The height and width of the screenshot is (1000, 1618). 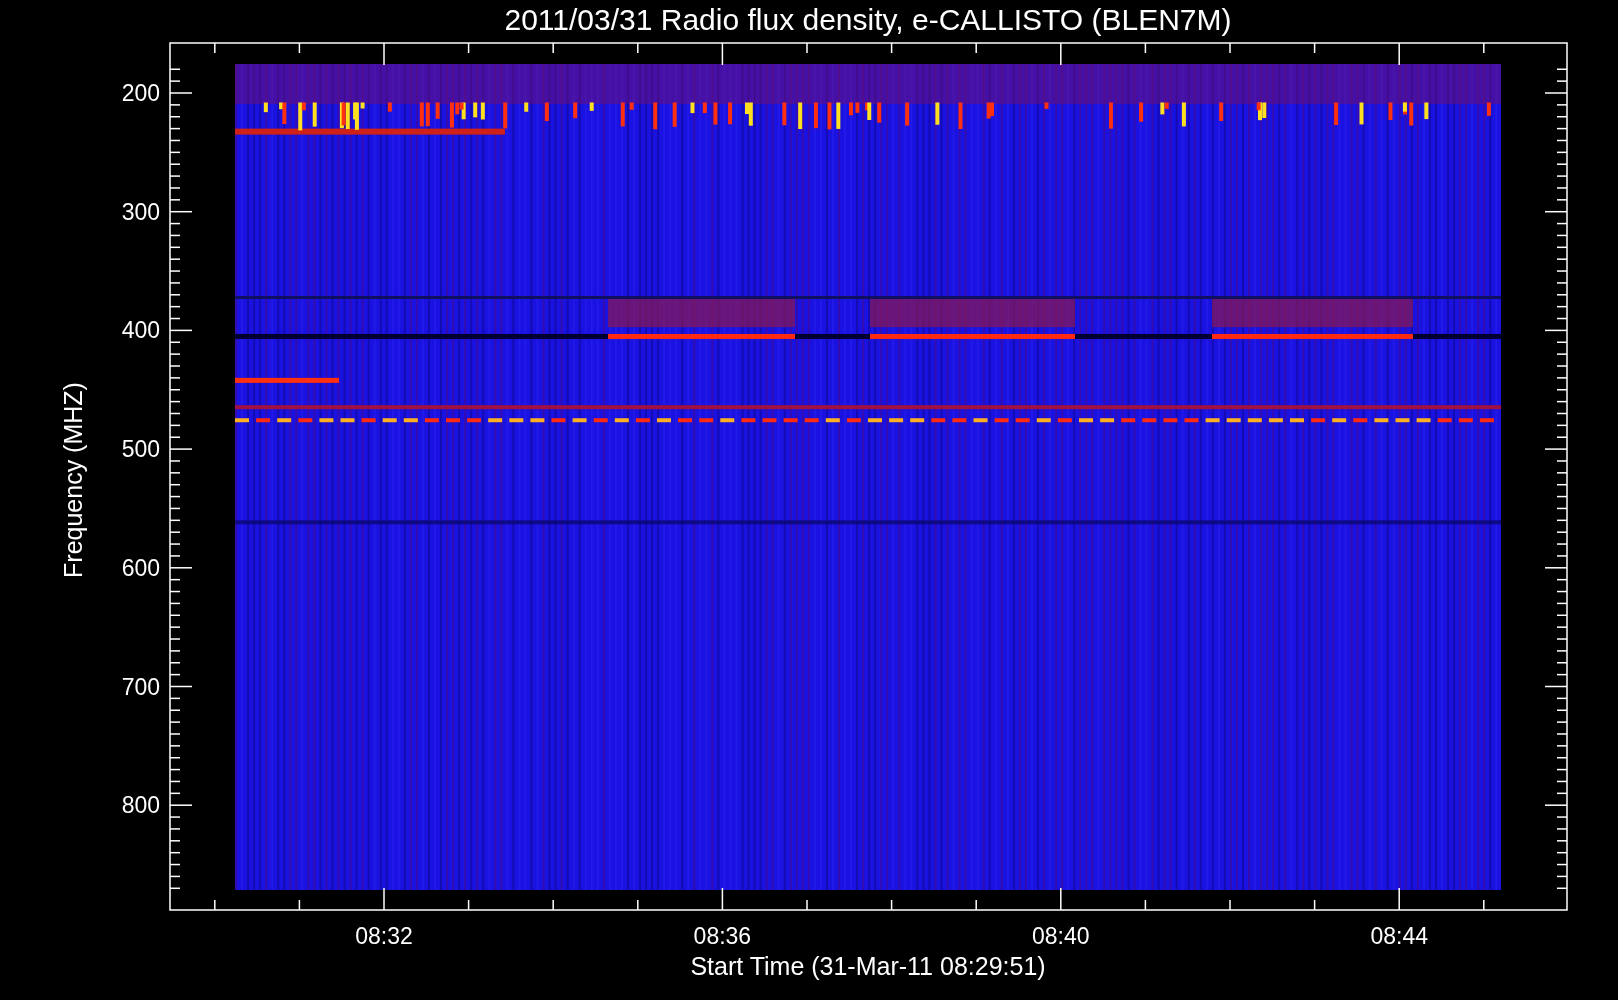 I want to click on y-tick-label: 400, so click(x=140, y=330).